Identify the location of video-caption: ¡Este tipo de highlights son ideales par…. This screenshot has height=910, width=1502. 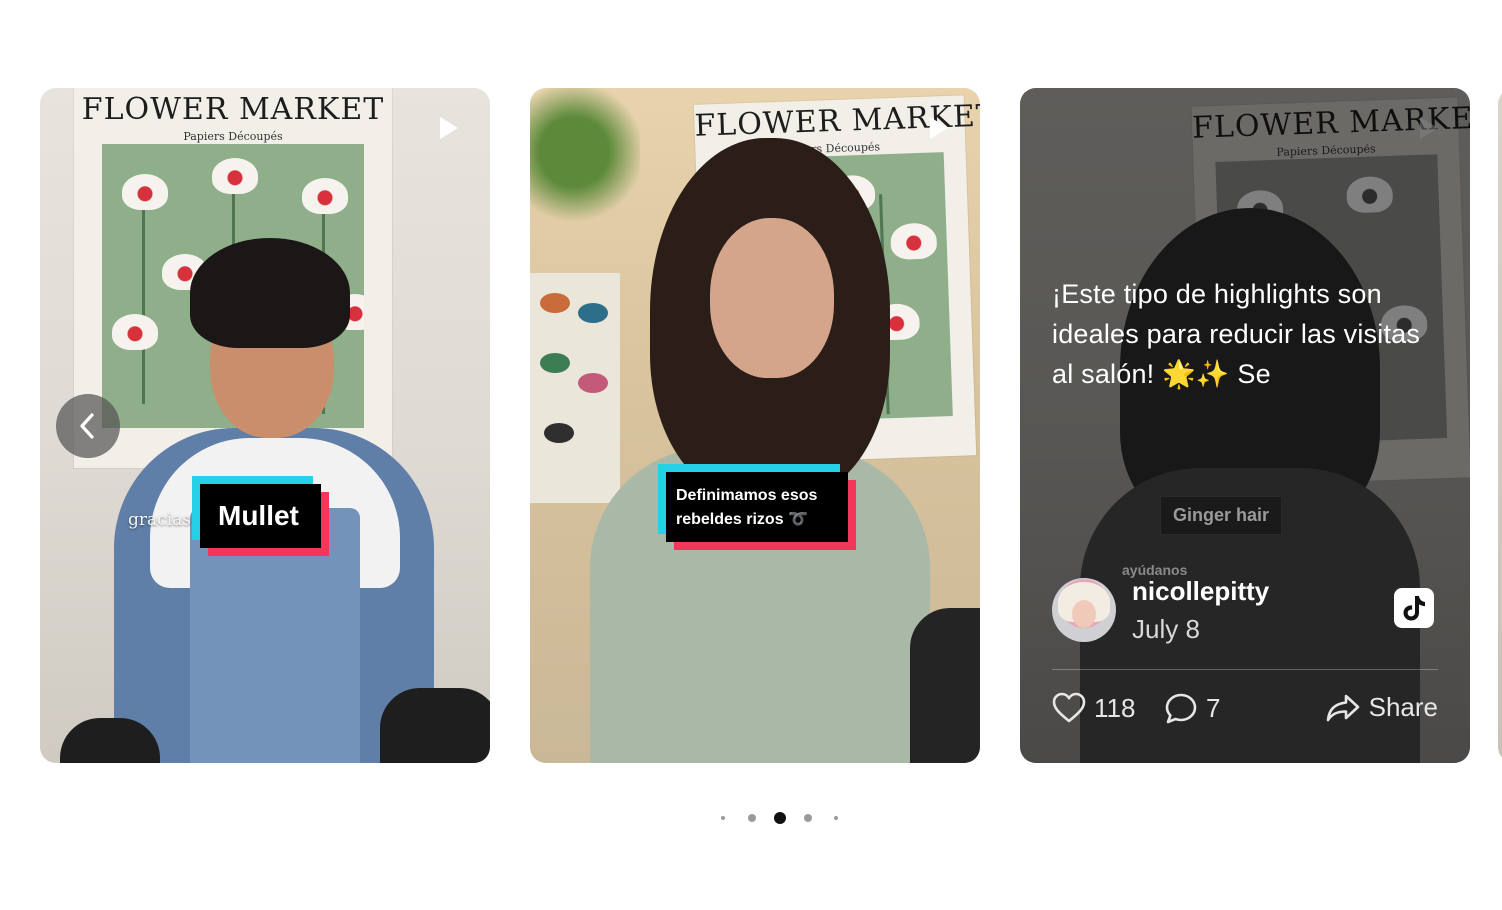
(1236, 334).